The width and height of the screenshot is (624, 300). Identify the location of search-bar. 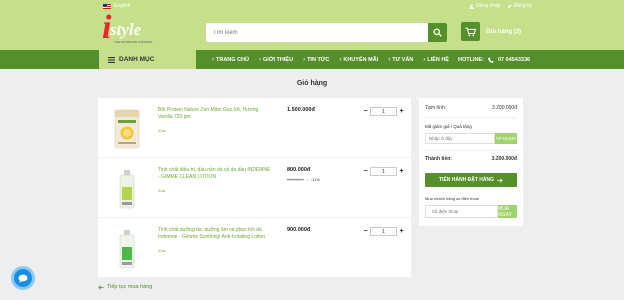
(326, 32).